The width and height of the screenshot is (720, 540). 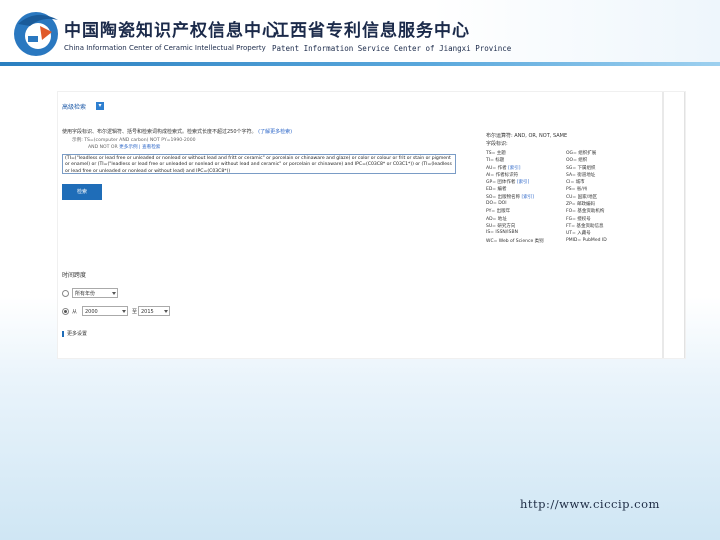 What do you see at coordinates (578, 234) in the screenshot?
I see `field-tag: UT= 入藏号` at bounding box center [578, 234].